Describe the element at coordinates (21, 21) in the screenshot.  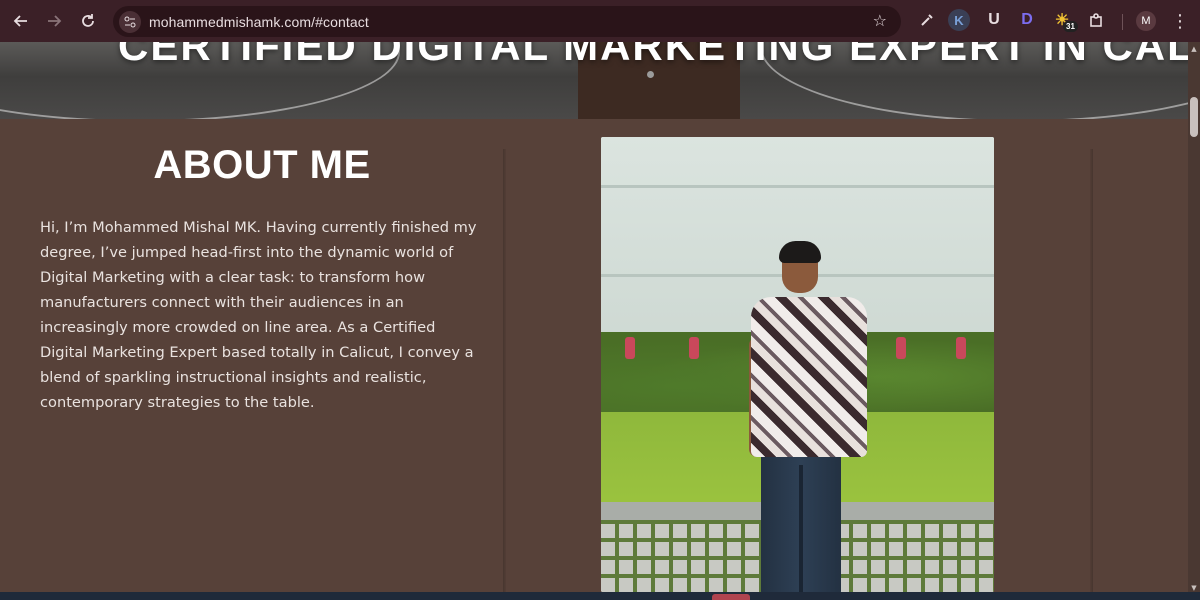
I see `back-arrow-icon` at that location.